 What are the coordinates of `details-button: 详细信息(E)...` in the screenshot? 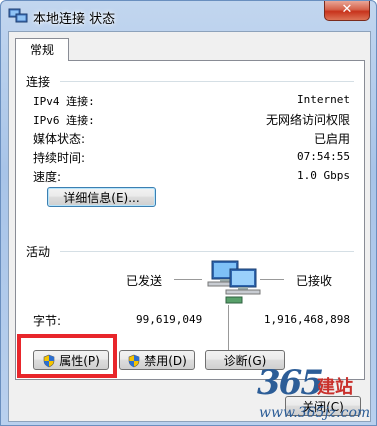 It's located at (101, 197).